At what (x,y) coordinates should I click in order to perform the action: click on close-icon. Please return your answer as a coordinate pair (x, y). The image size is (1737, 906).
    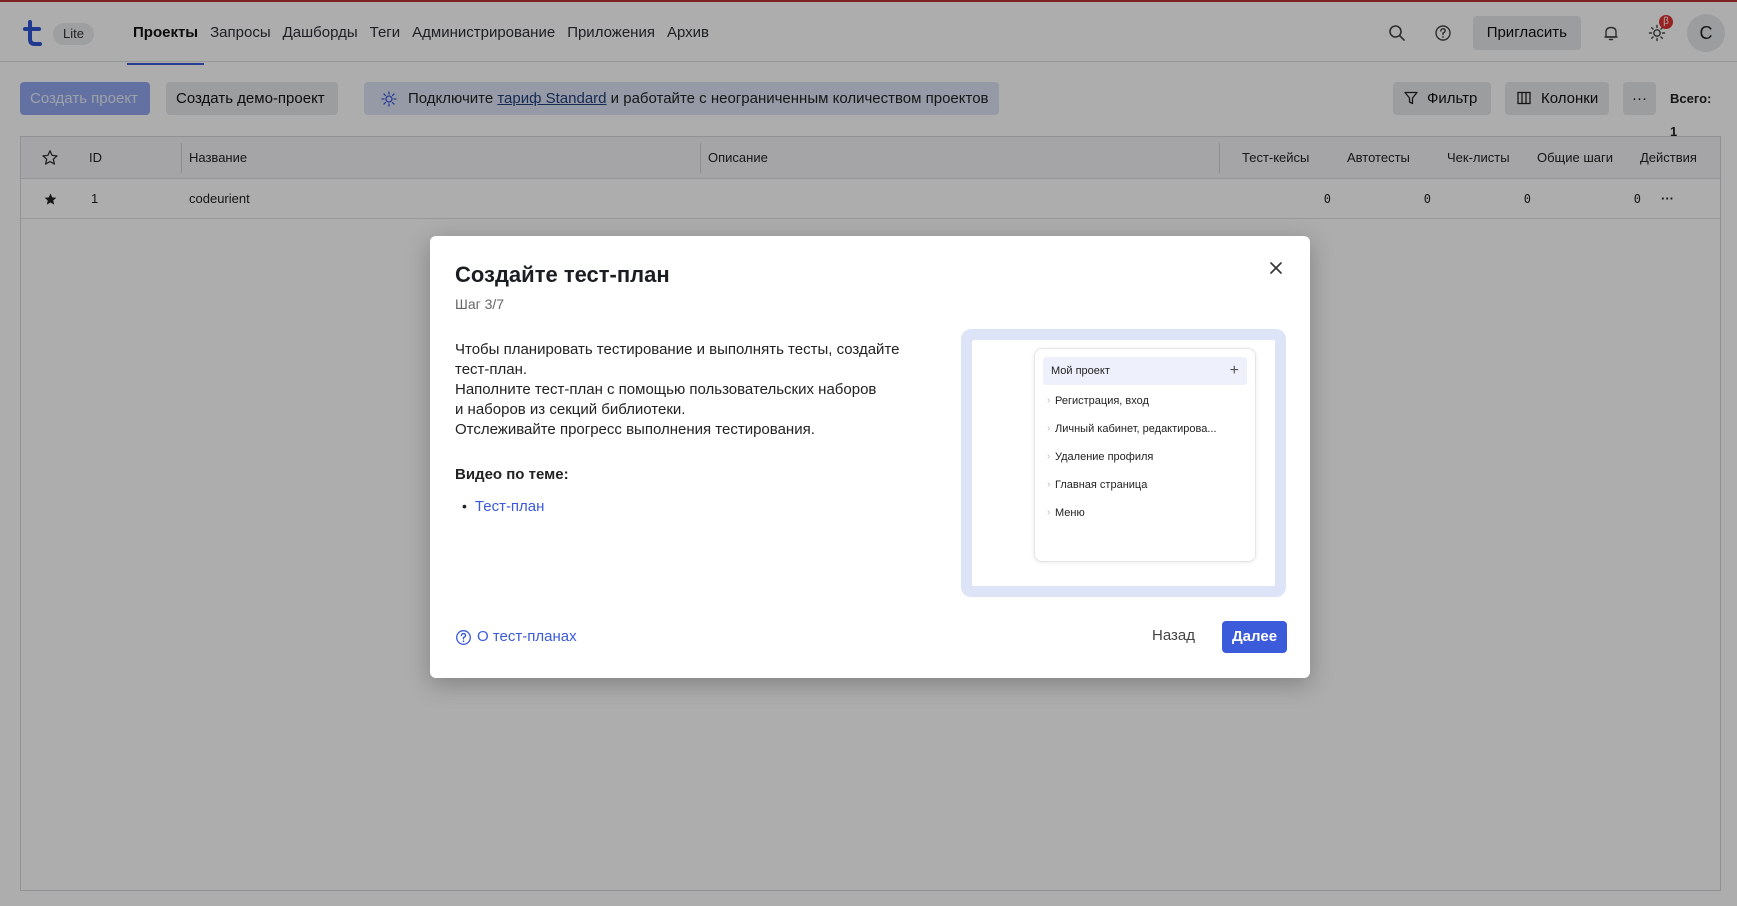
    Looking at the image, I should click on (1276, 268).